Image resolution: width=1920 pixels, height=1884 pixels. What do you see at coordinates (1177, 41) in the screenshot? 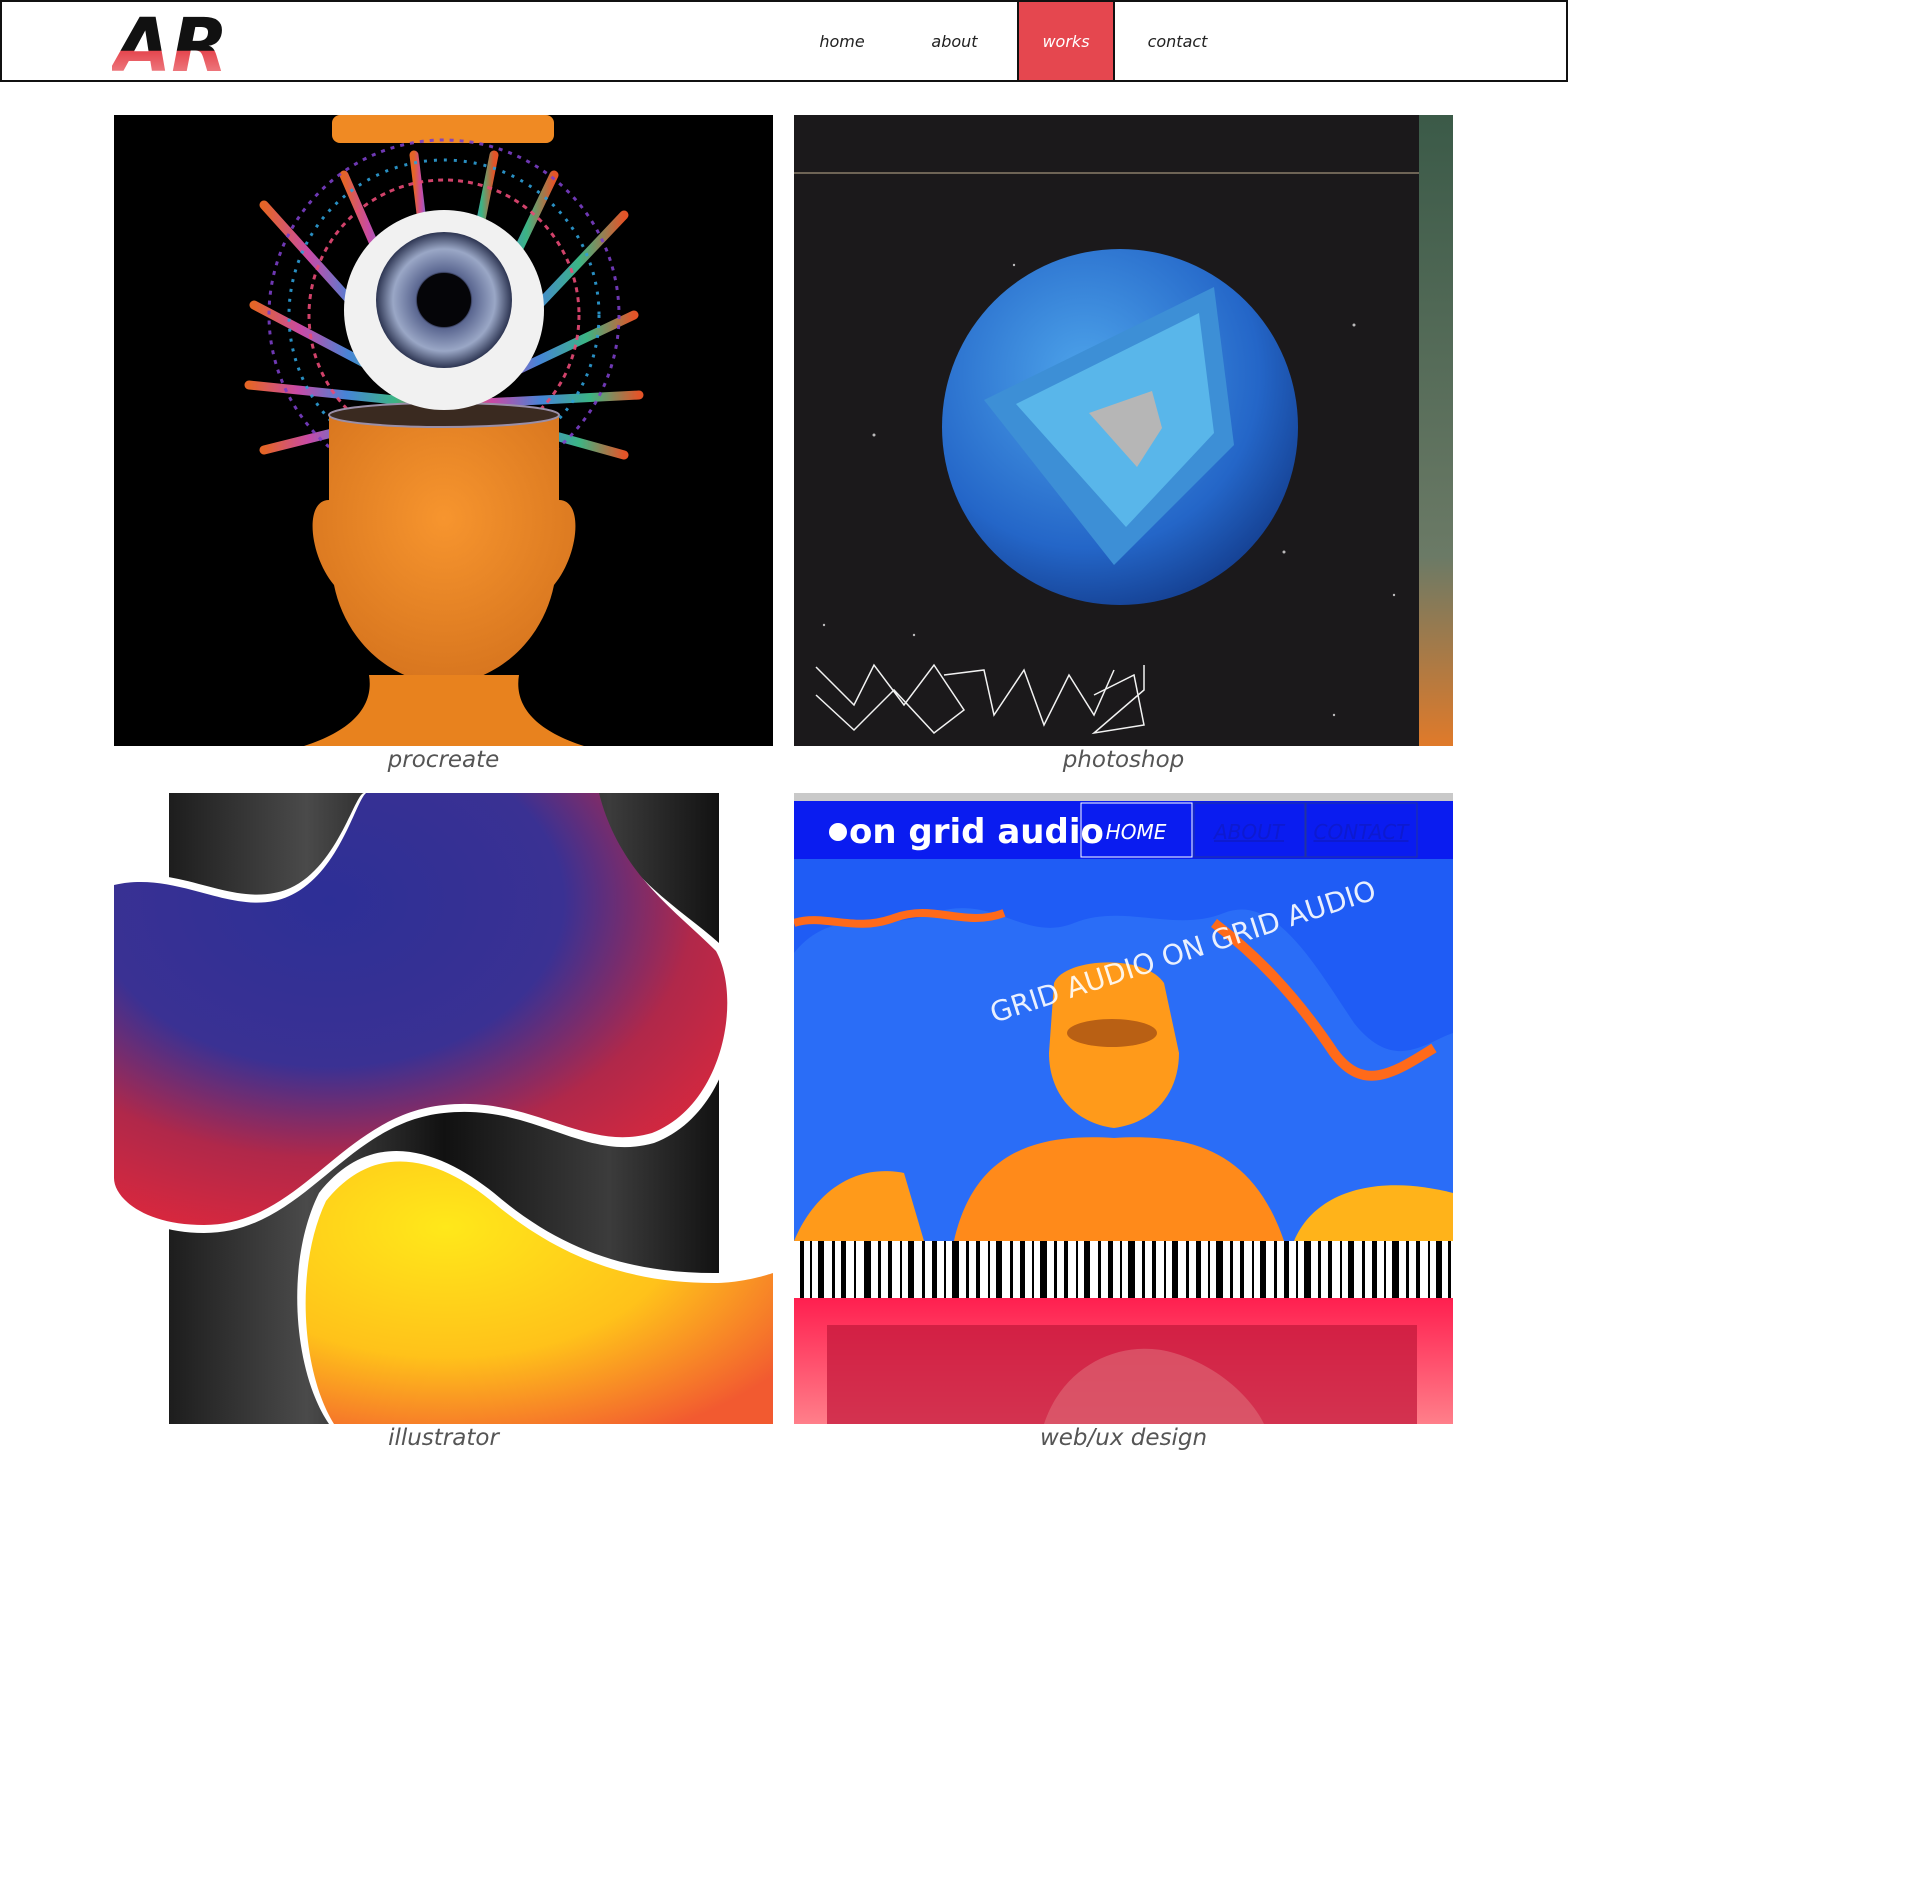
I see `nav-contact-link: contact` at bounding box center [1177, 41].